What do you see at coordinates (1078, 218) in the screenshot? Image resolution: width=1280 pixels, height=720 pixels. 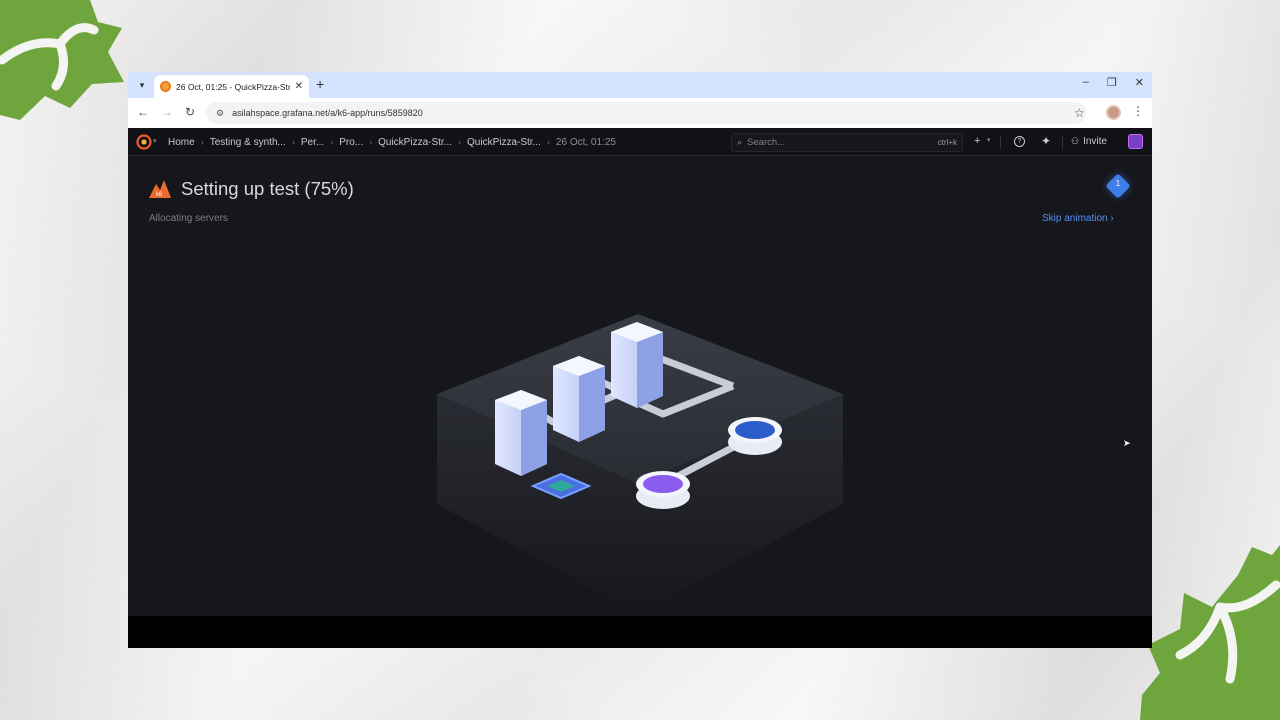 I see `skip-animation-link: Skip animation ›` at bounding box center [1078, 218].